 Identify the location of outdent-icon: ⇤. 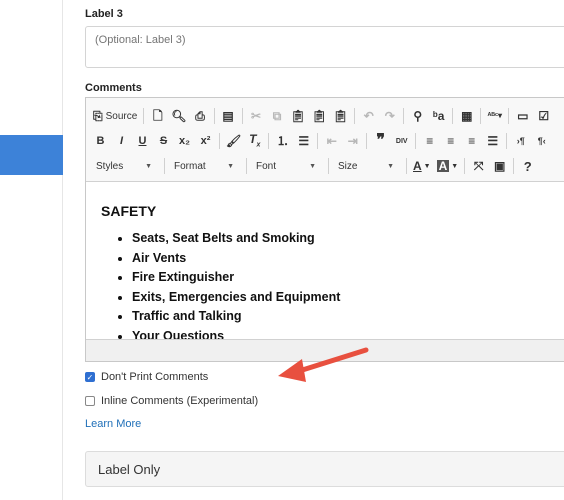
(331, 141).